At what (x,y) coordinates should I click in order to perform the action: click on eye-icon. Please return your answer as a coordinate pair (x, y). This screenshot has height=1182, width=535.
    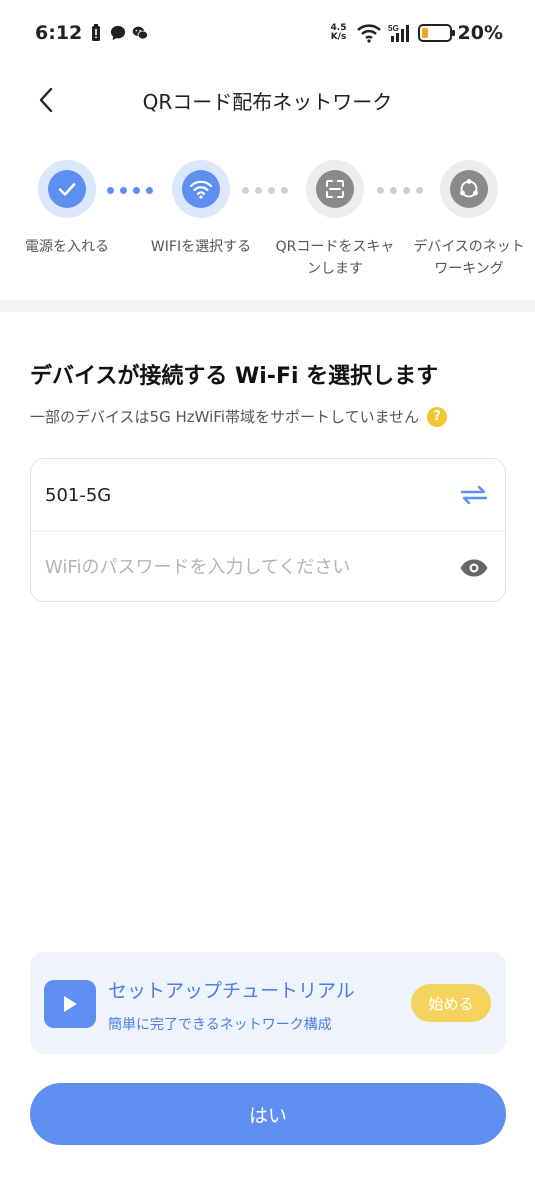
    Looking at the image, I should click on (474, 567).